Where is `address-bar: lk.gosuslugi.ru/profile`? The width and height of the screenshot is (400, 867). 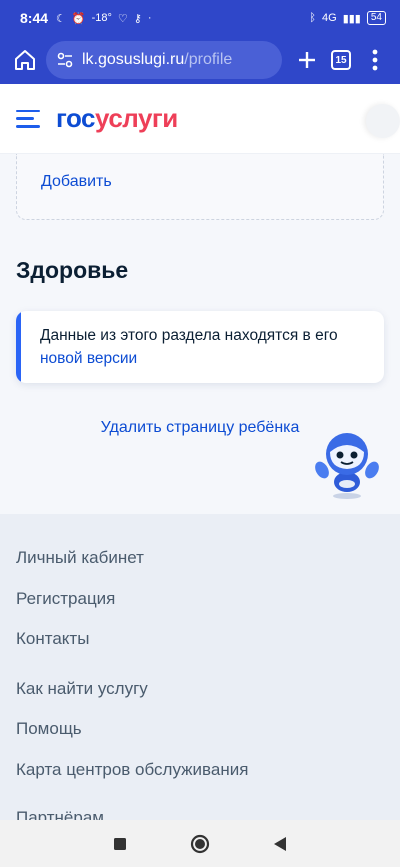 address-bar: lk.gosuslugi.ru/profile is located at coordinates (164, 60).